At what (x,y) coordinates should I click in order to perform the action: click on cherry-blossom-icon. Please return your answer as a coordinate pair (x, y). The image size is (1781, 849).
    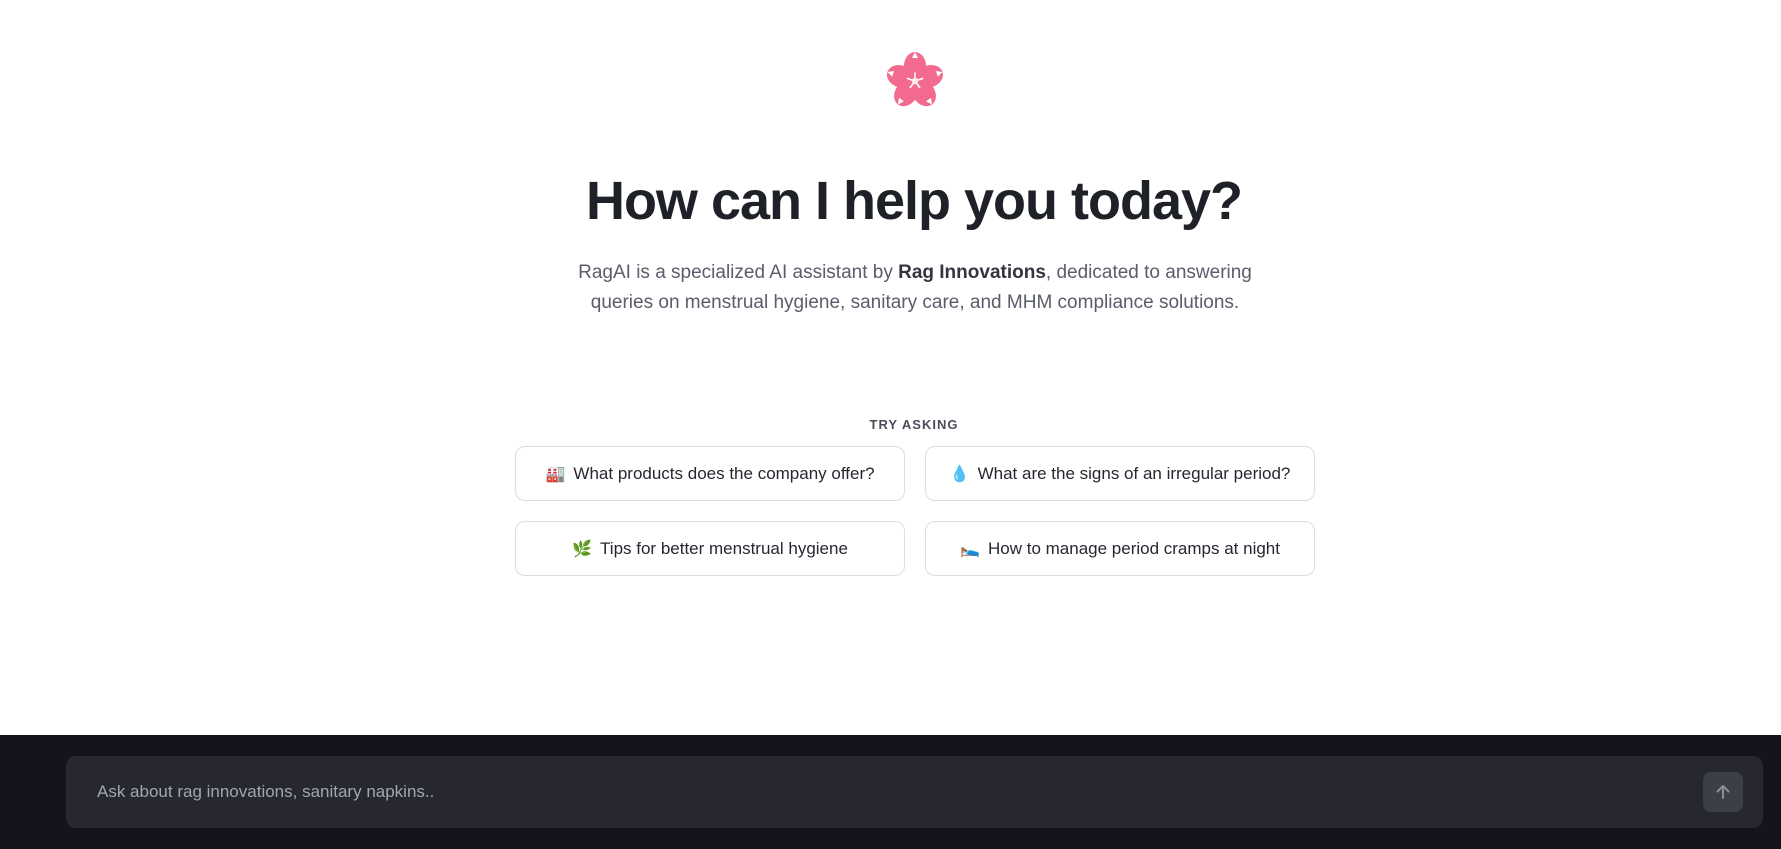
    Looking at the image, I should click on (915, 79).